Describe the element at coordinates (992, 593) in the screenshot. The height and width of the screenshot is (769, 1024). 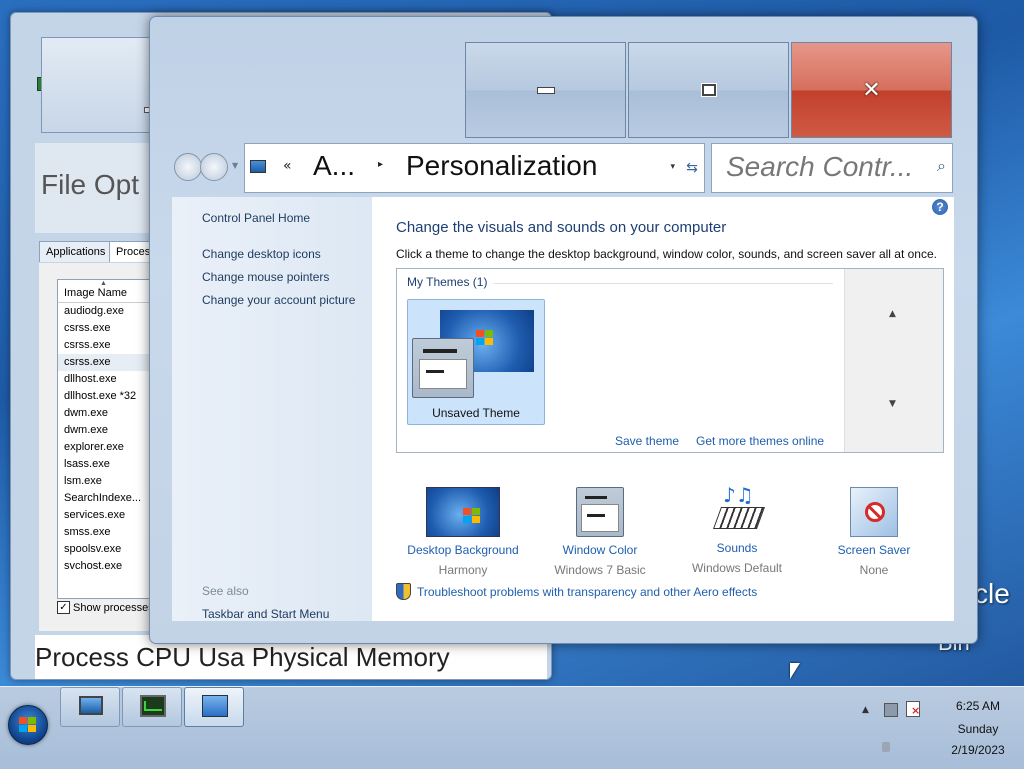
I see `desktop-icon-label-recycle: cle` at that location.